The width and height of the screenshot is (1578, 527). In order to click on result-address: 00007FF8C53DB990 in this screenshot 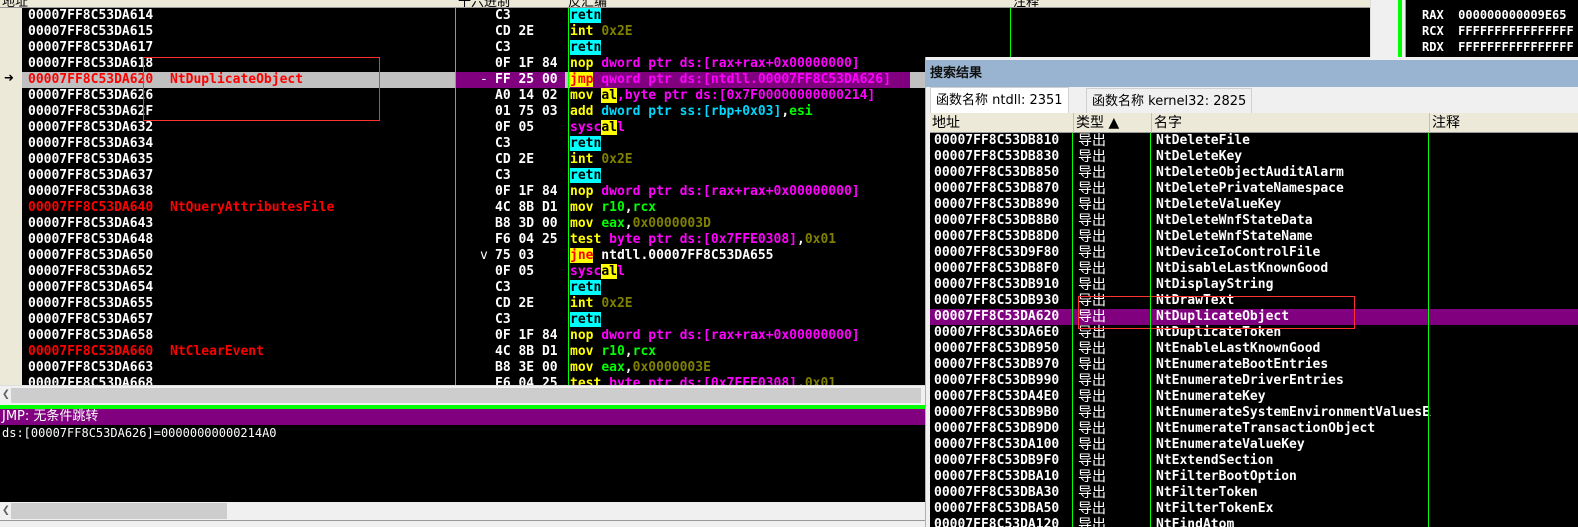, I will do `click(997, 380)`.